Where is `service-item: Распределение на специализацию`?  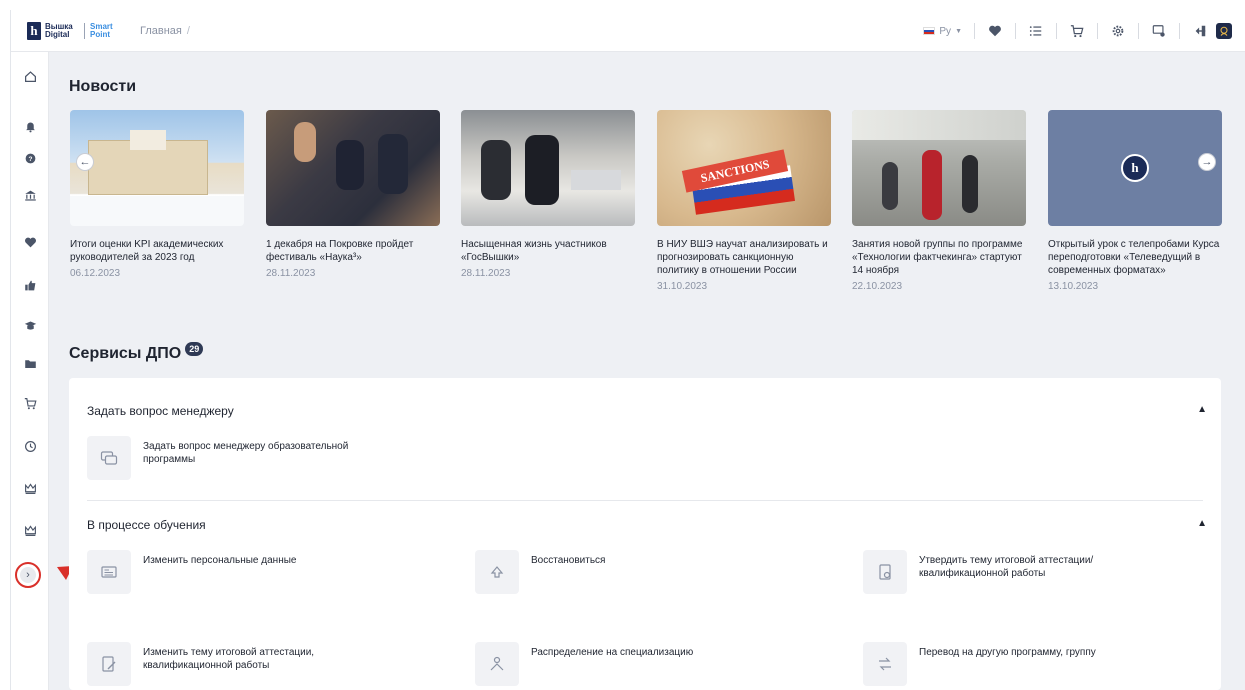 service-item: Распределение на специализацию is located at coordinates (623, 664).